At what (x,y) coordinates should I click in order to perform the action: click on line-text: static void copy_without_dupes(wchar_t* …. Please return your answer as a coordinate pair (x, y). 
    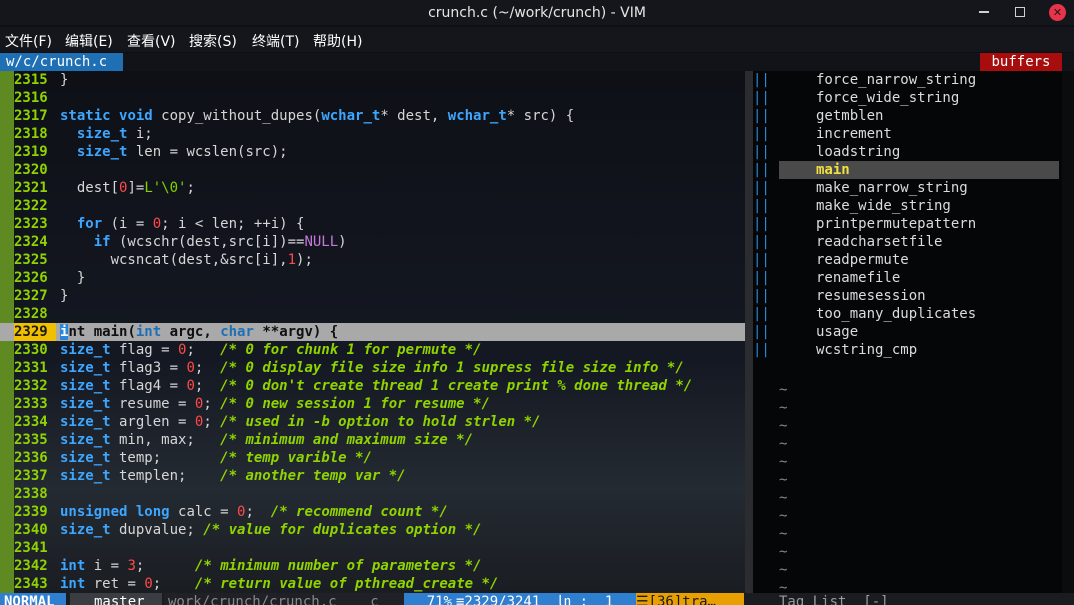
    Looking at the image, I should click on (317, 116).